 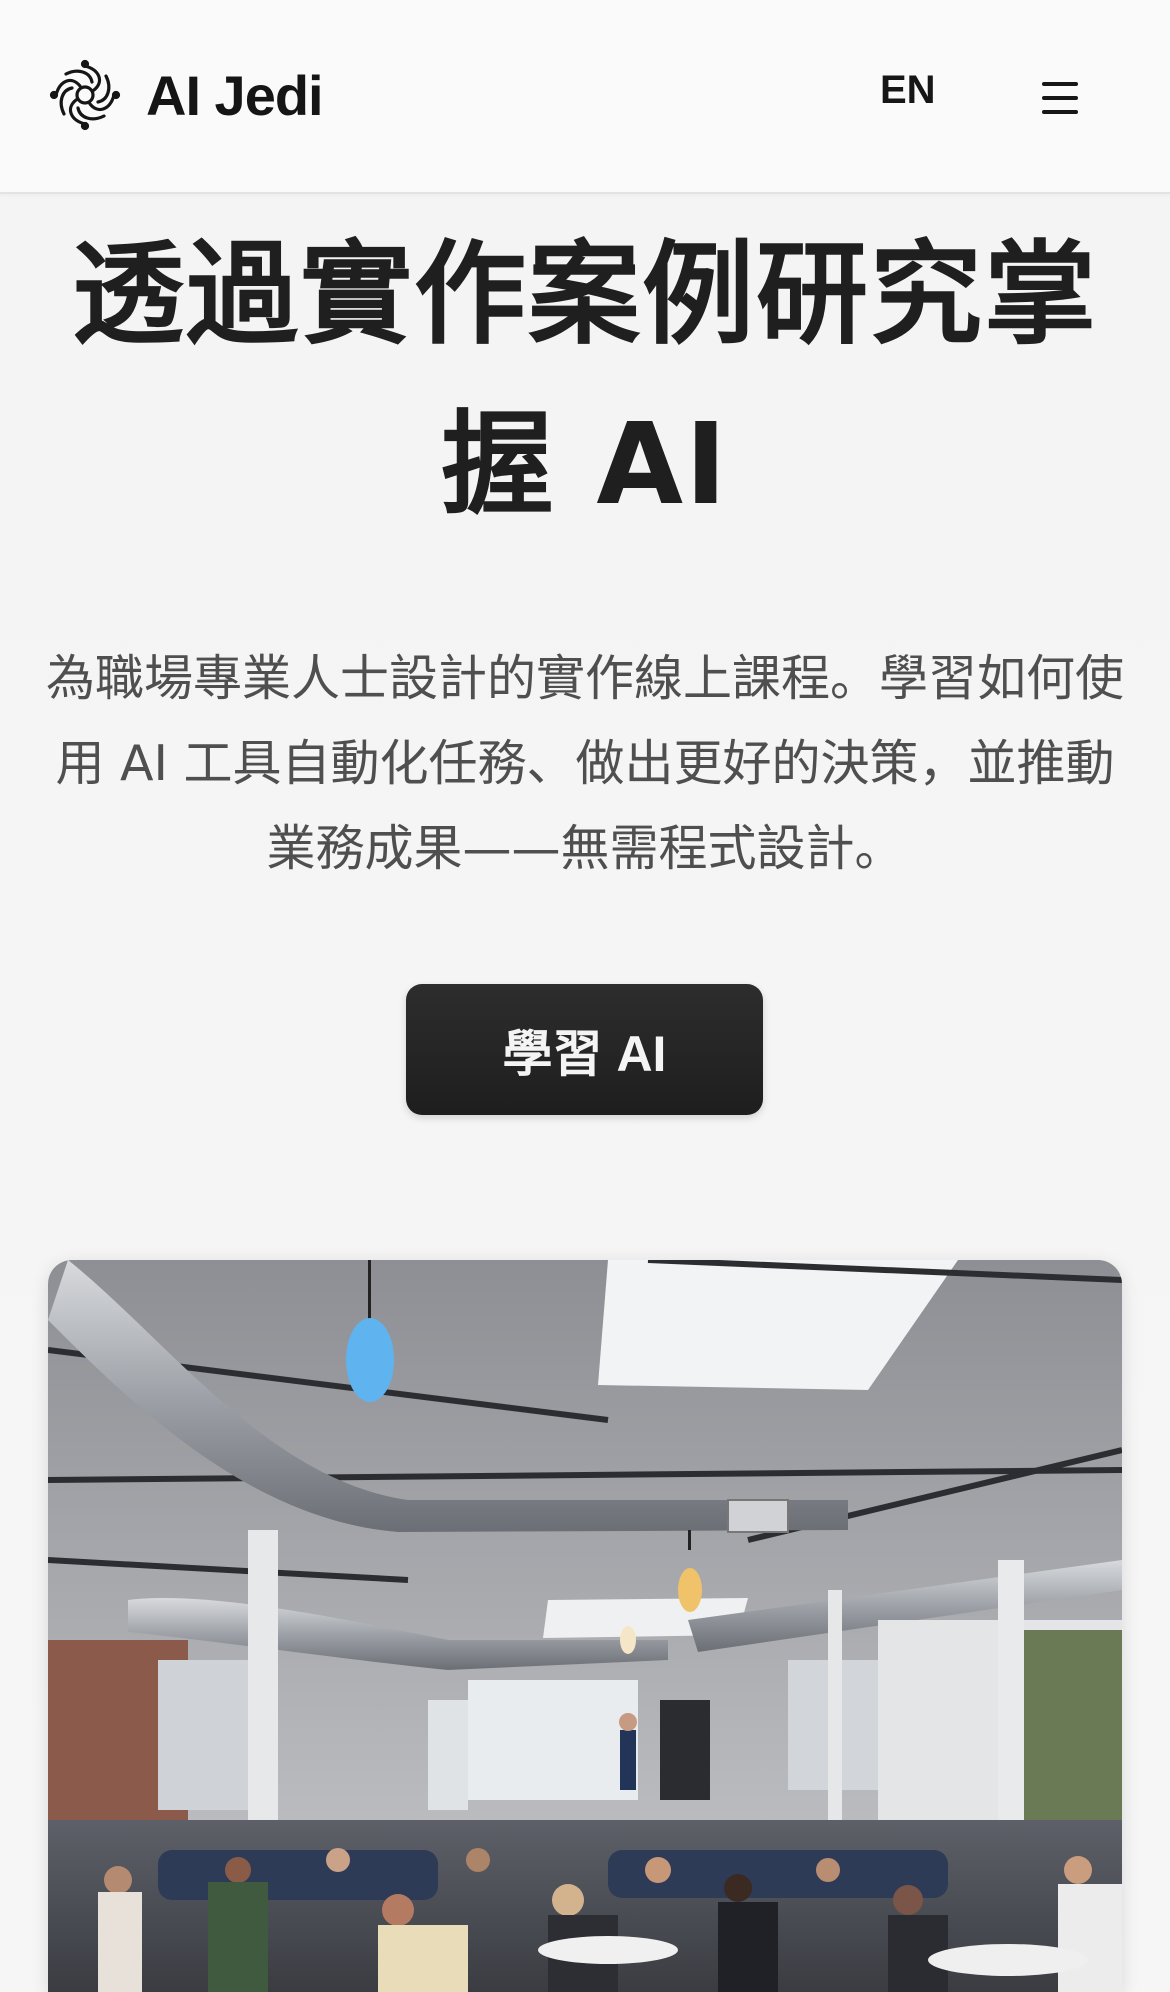 I want to click on swirl-logo-icon, so click(x=85, y=95).